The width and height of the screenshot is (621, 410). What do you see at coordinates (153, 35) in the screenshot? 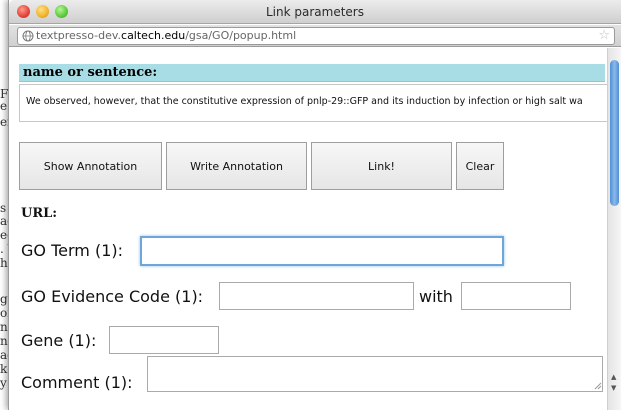
I see `url-host: caltech.edu` at bounding box center [153, 35].